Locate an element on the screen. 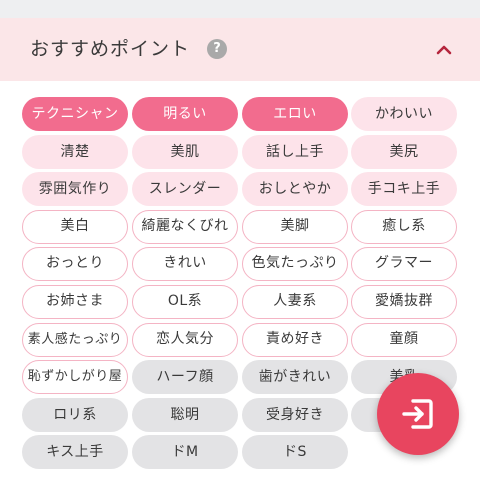 This screenshot has height=492, width=480. tag-pill: 美白 is located at coordinates (75, 227).